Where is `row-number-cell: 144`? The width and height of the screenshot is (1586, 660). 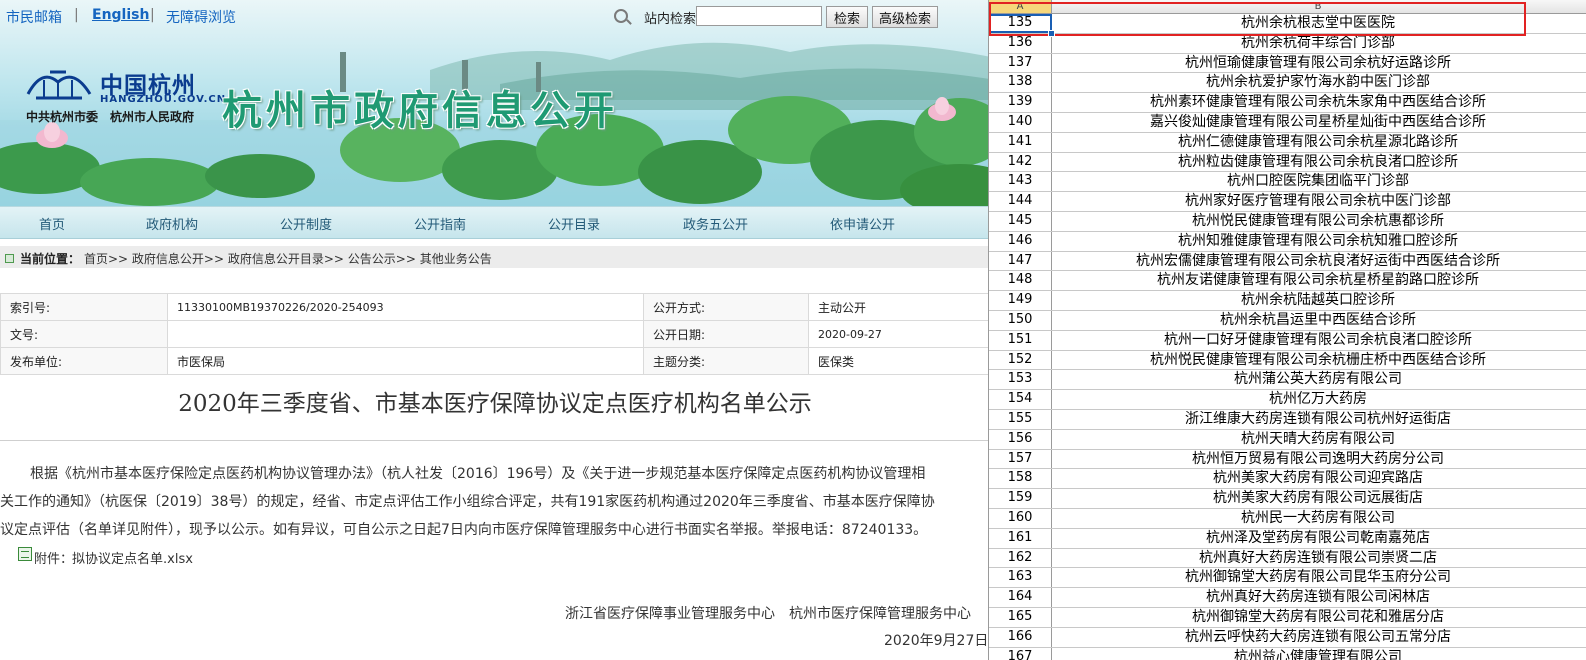 row-number-cell: 144 is located at coordinates (1020, 201).